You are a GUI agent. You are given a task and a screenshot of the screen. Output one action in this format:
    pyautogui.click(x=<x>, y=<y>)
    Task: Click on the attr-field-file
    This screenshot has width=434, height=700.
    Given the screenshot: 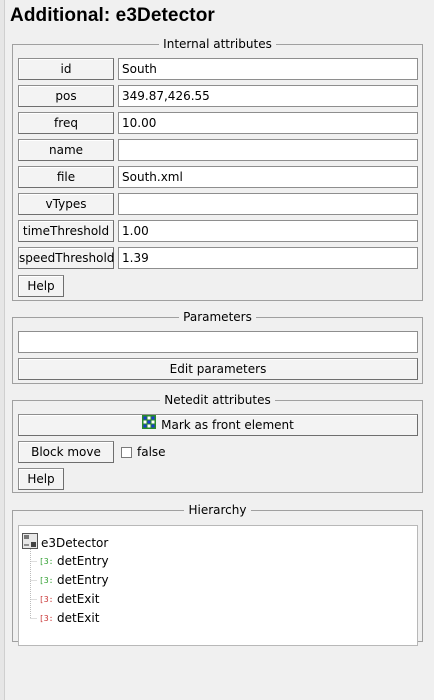 What is the action you would take?
    pyautogui.click(x=268, y=177)
    